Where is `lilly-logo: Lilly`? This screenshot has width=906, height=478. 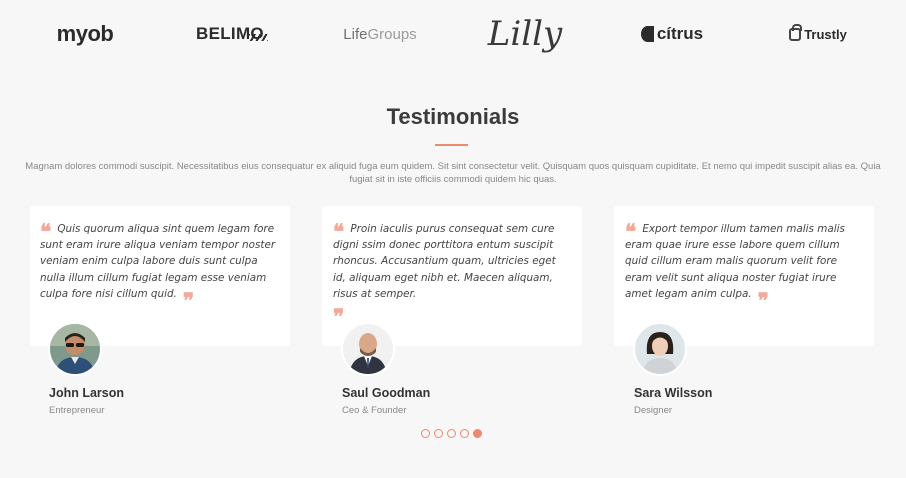 lilly-logo: Lilly is located at coordinates (525, 34).